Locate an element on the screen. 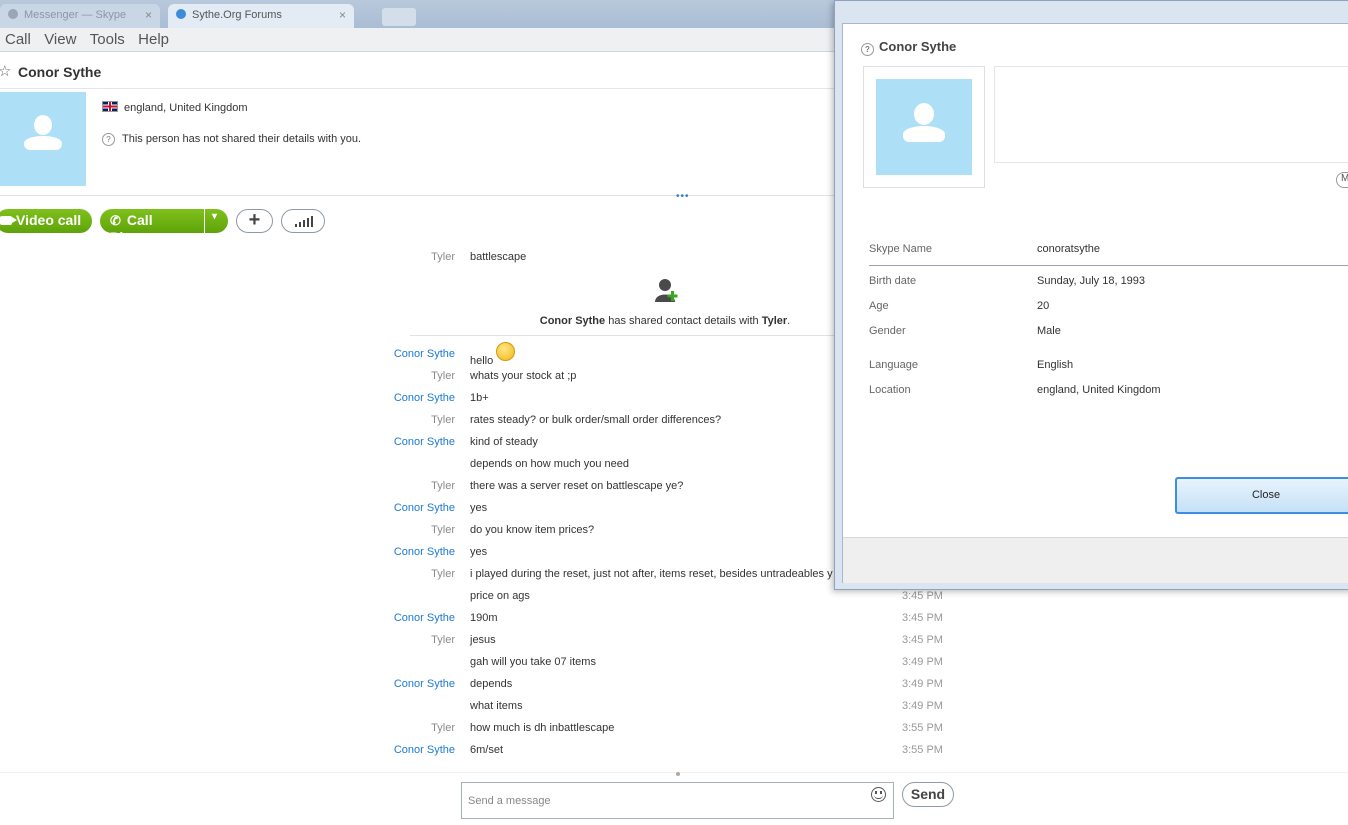  message-body: whats your stock at ;p is located at coordinates (523, 376).